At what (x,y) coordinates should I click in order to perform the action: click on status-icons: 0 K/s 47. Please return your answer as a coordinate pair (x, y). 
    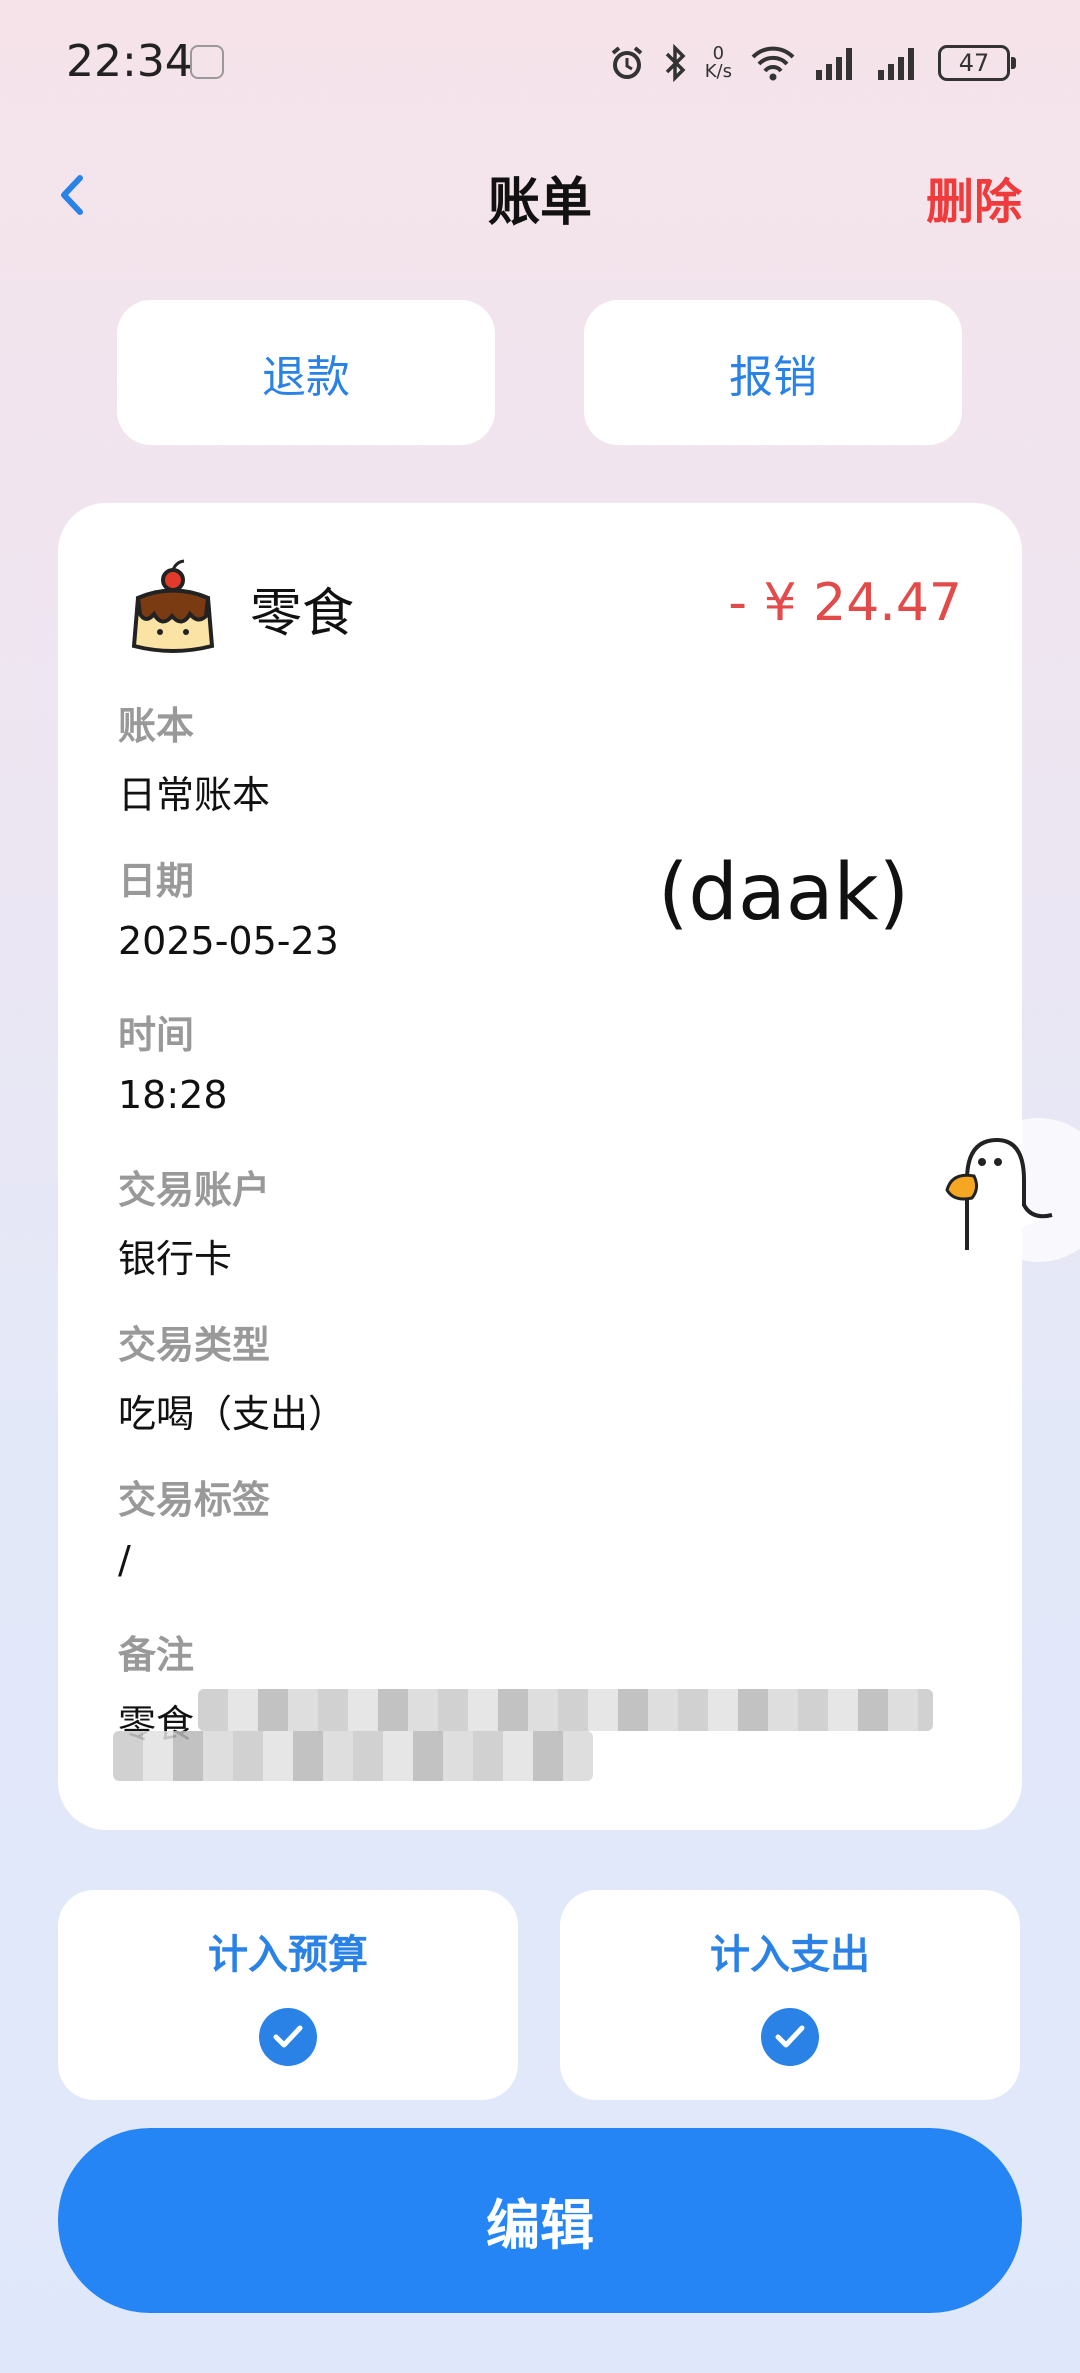
    Looking at the image, I should click on (812, 63).